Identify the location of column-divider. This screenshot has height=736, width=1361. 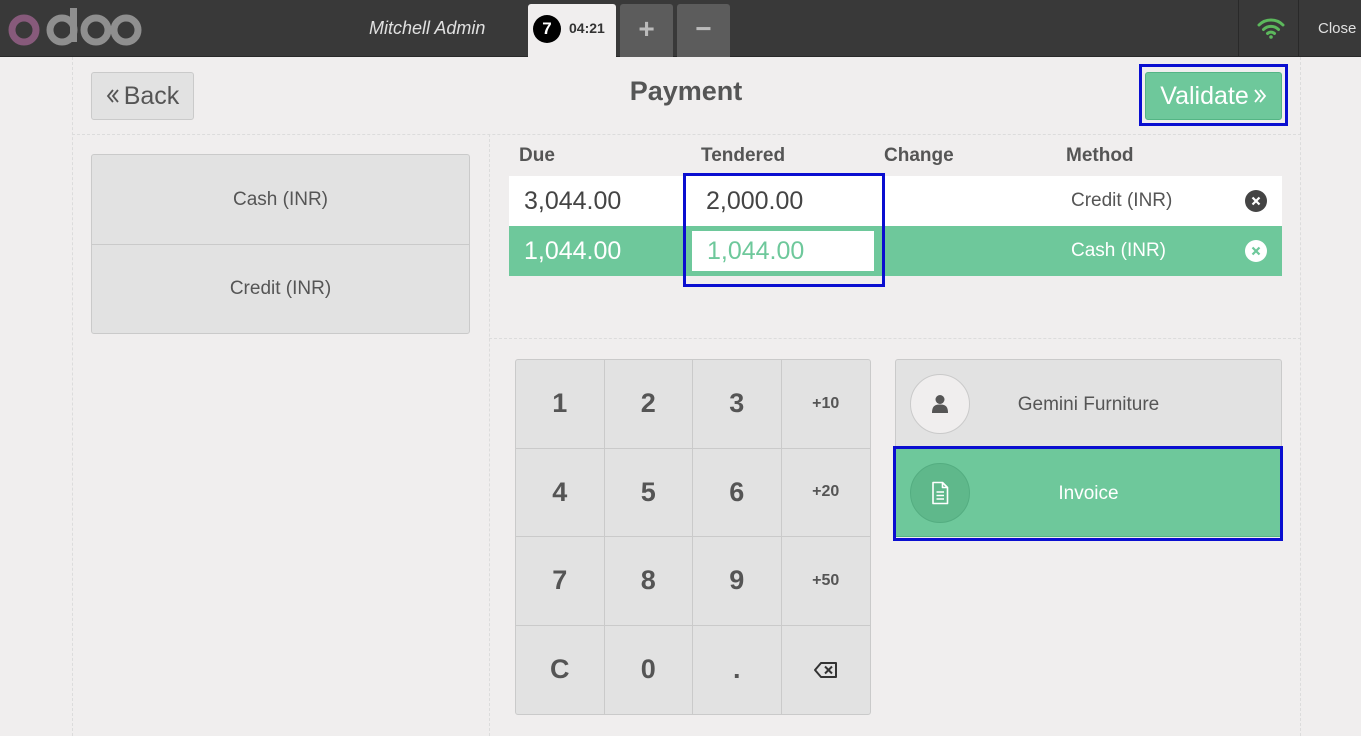
(489, 435).